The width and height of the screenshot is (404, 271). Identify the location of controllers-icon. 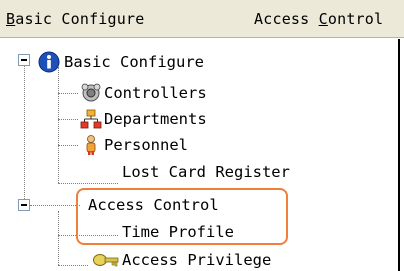
(91, 92).